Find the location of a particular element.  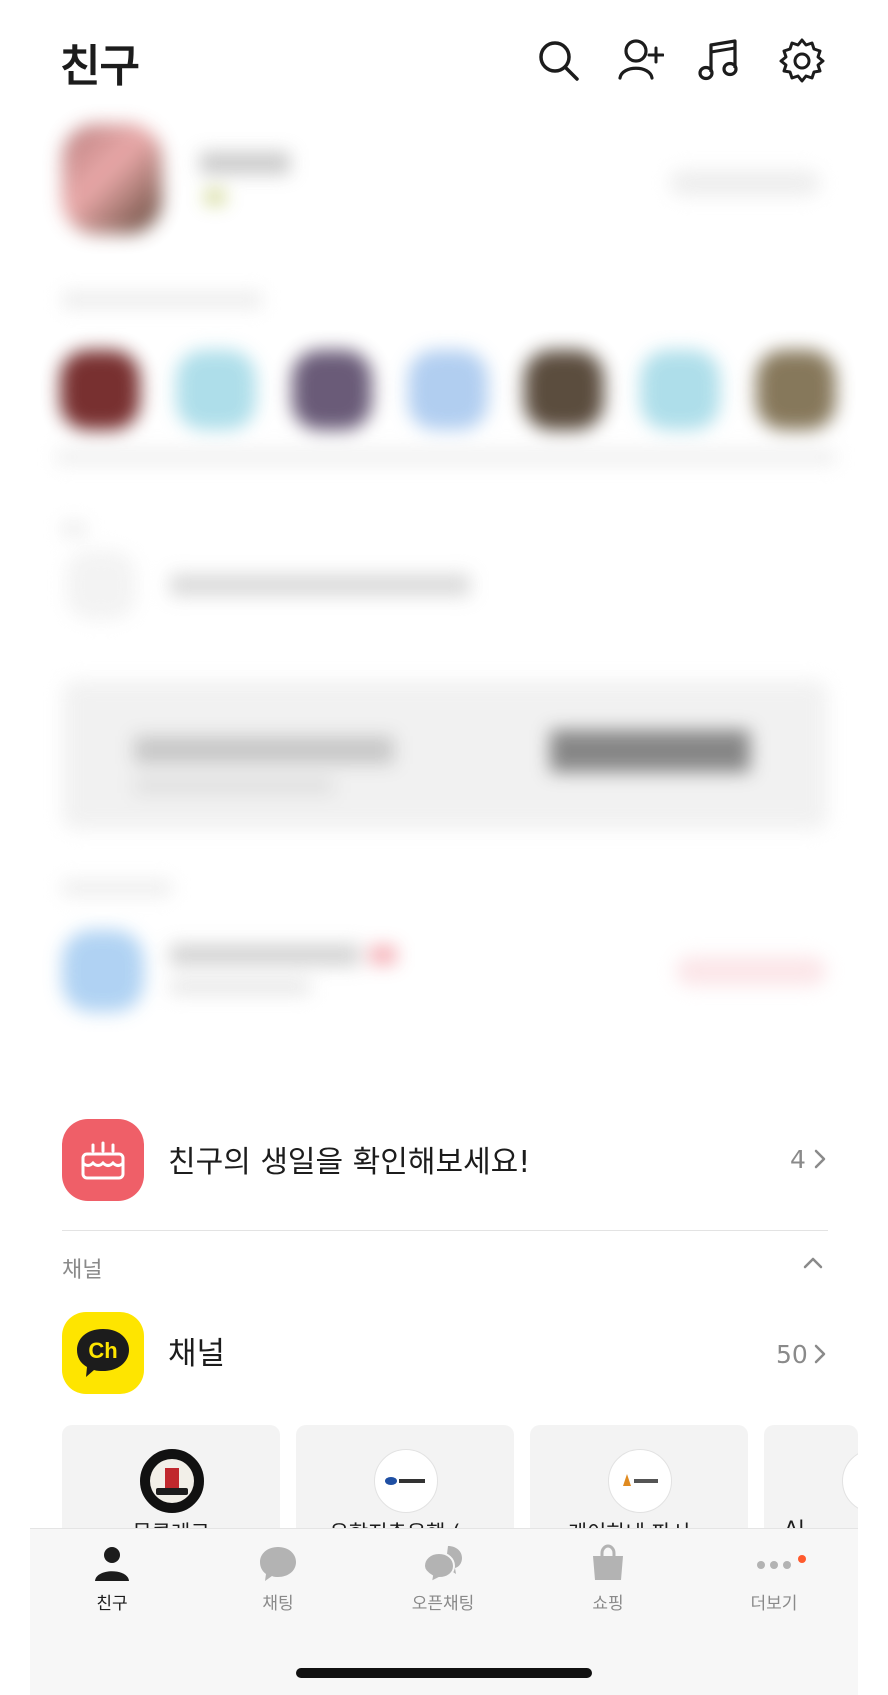

channel-label: 채널 is located at coordinates (196, 1350).